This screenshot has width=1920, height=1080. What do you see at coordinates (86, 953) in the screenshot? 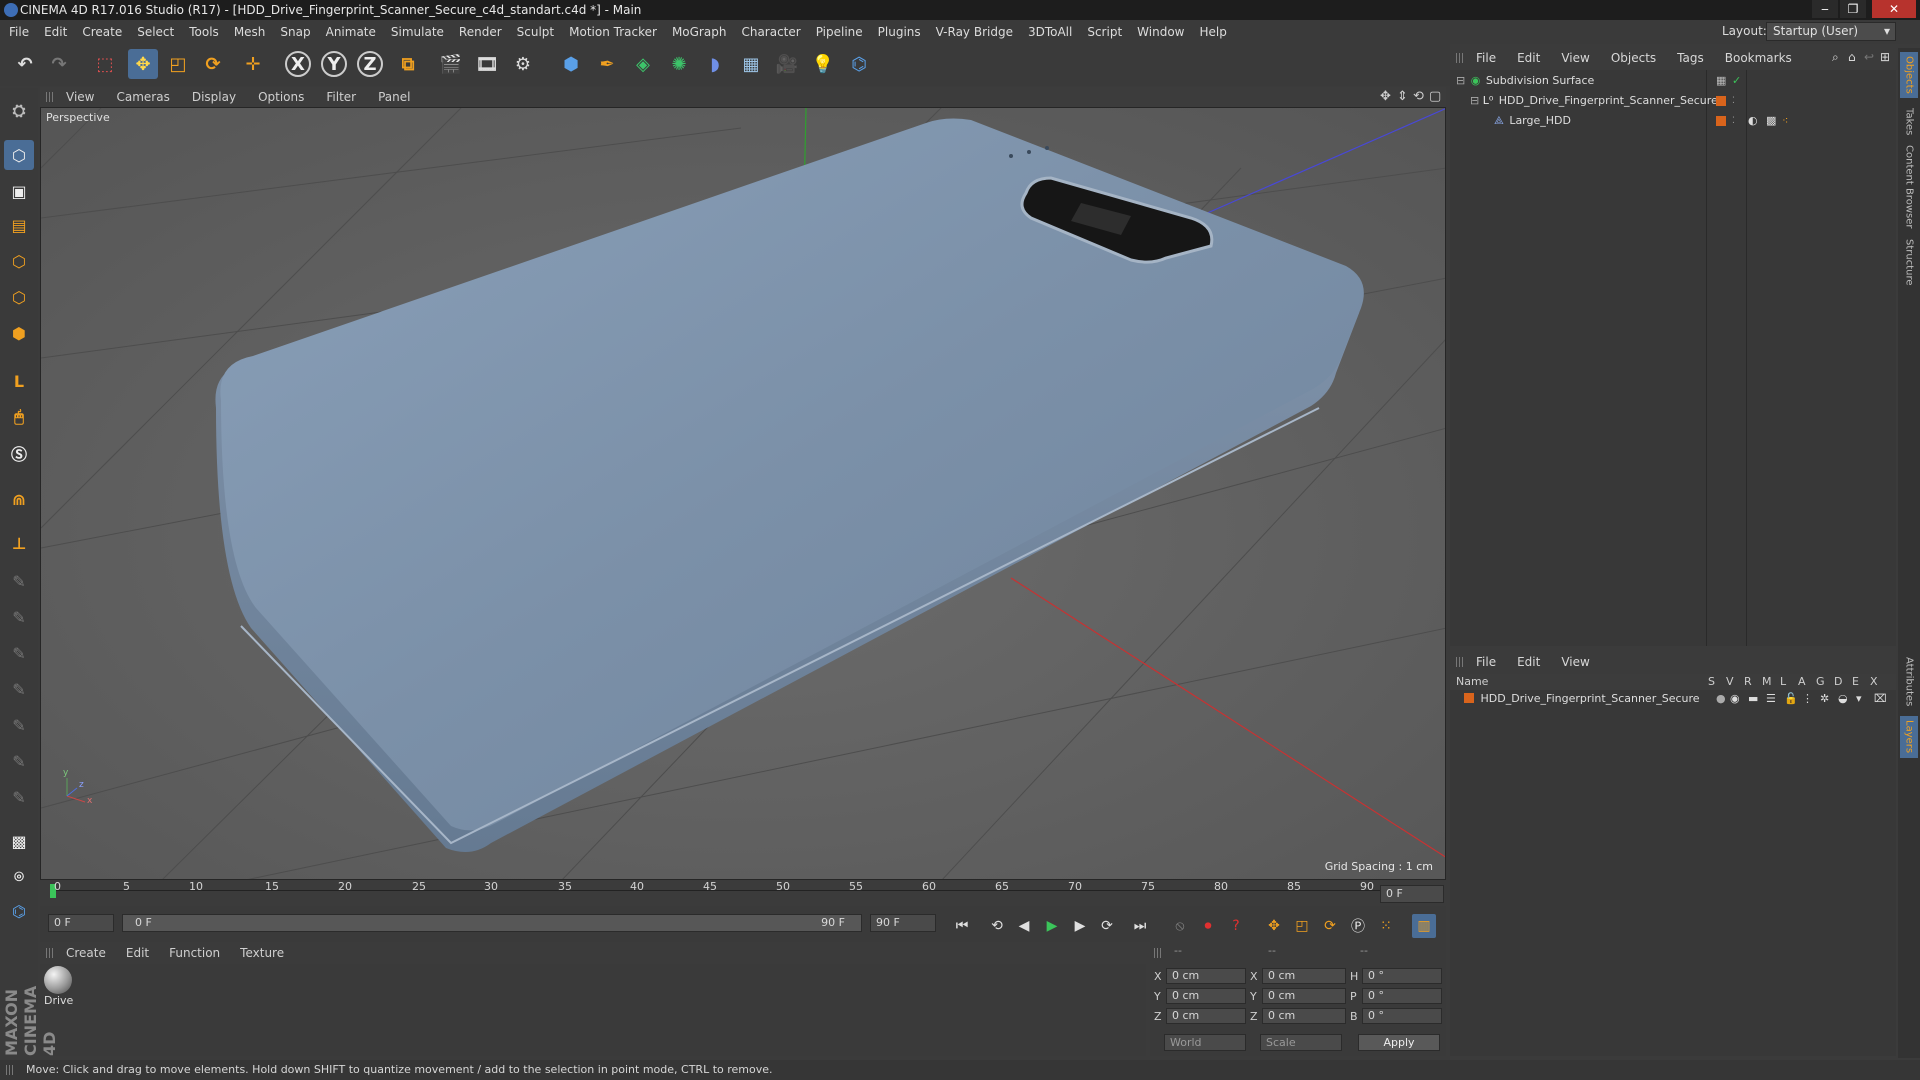
I see `material-menu-create: Create` at bounding box center [86, 953].